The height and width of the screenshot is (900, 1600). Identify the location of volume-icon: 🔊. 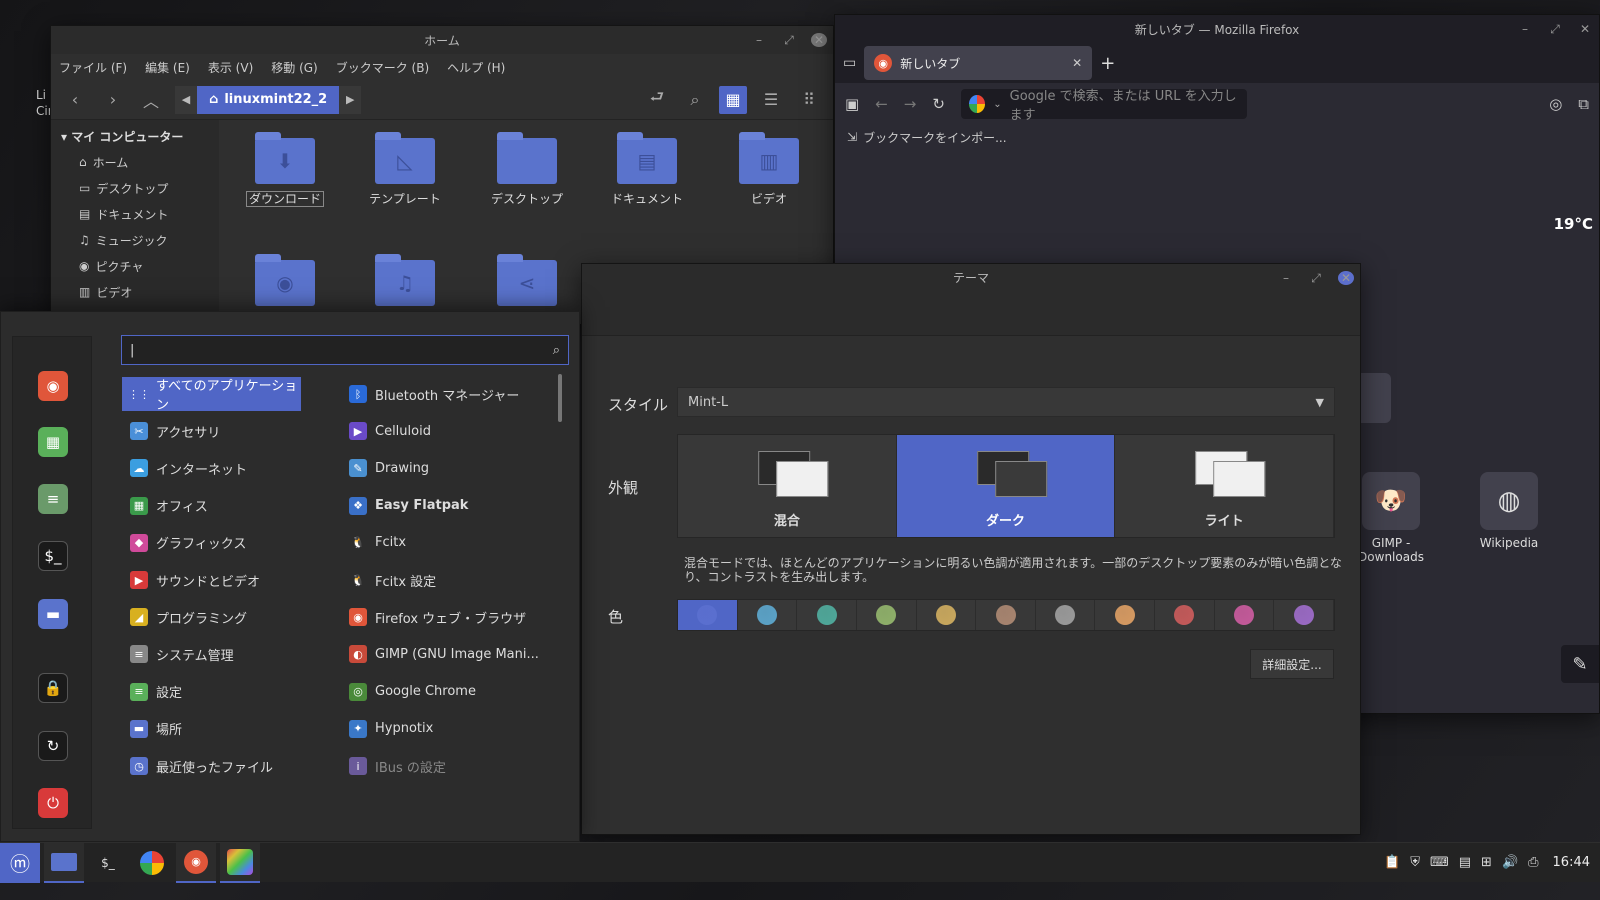
(1510, 862).